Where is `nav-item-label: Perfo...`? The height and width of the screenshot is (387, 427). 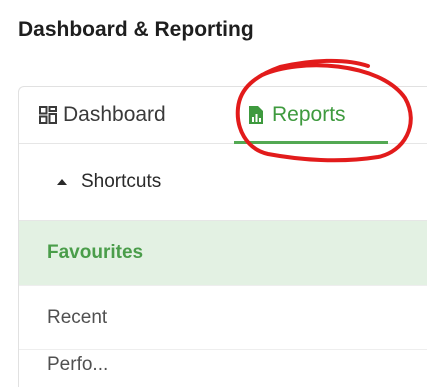 nav-item-label: Perfo... is located at coordinates (78, 364).